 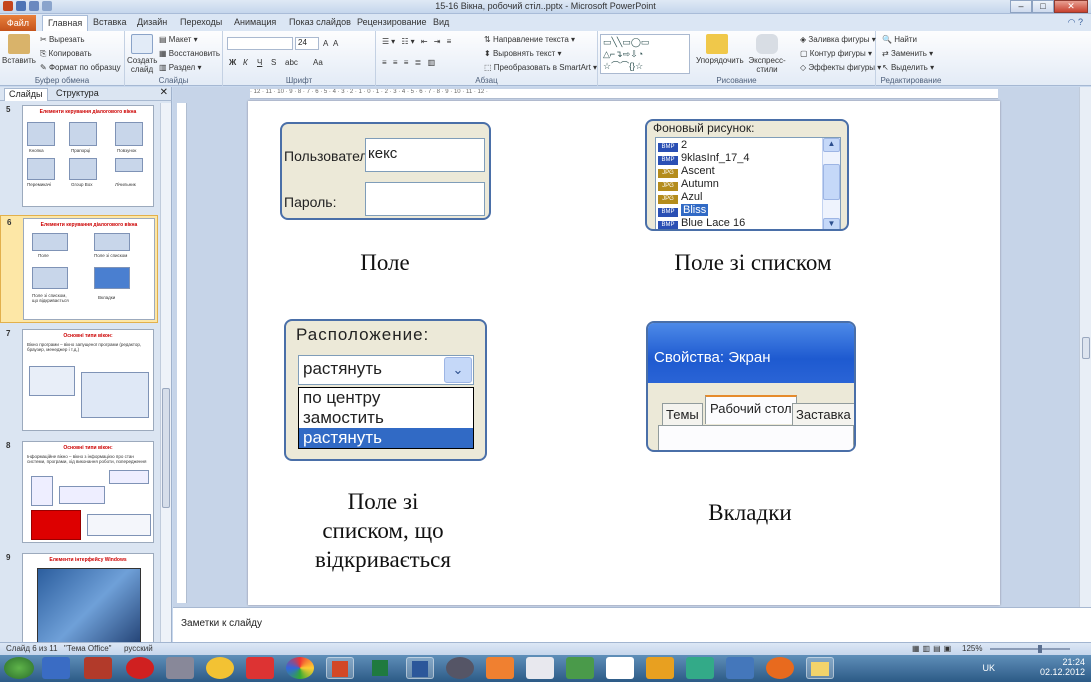 I want to click on tab-outline: Структура, so click(x=77, y=93).